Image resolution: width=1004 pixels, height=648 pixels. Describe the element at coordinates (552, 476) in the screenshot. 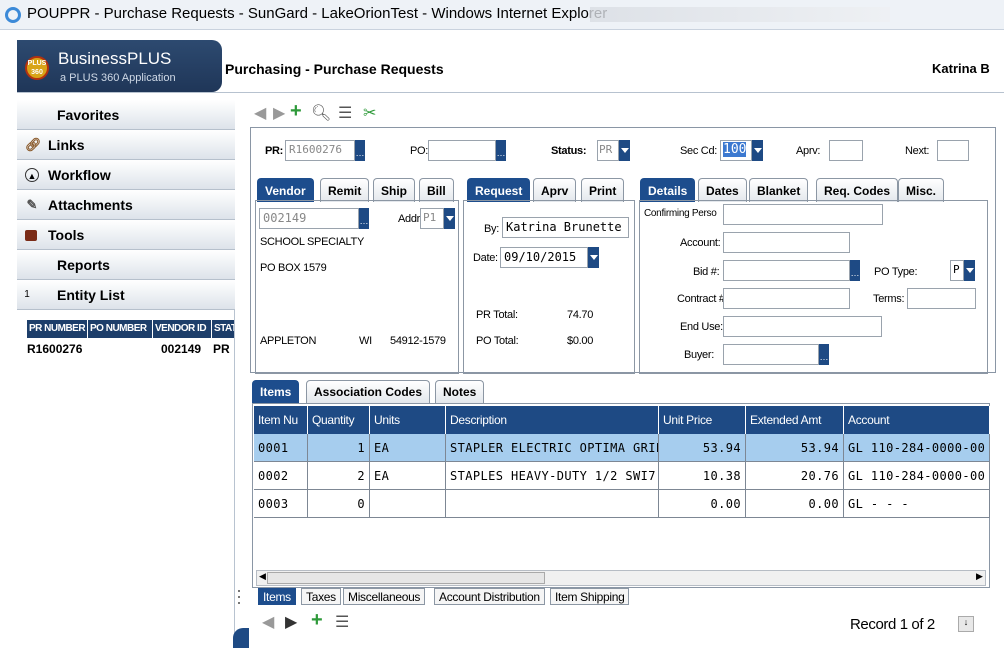

I see `grid-cell: STAPLES HEAVY-DUTY 1/2 SWI7` at that location.